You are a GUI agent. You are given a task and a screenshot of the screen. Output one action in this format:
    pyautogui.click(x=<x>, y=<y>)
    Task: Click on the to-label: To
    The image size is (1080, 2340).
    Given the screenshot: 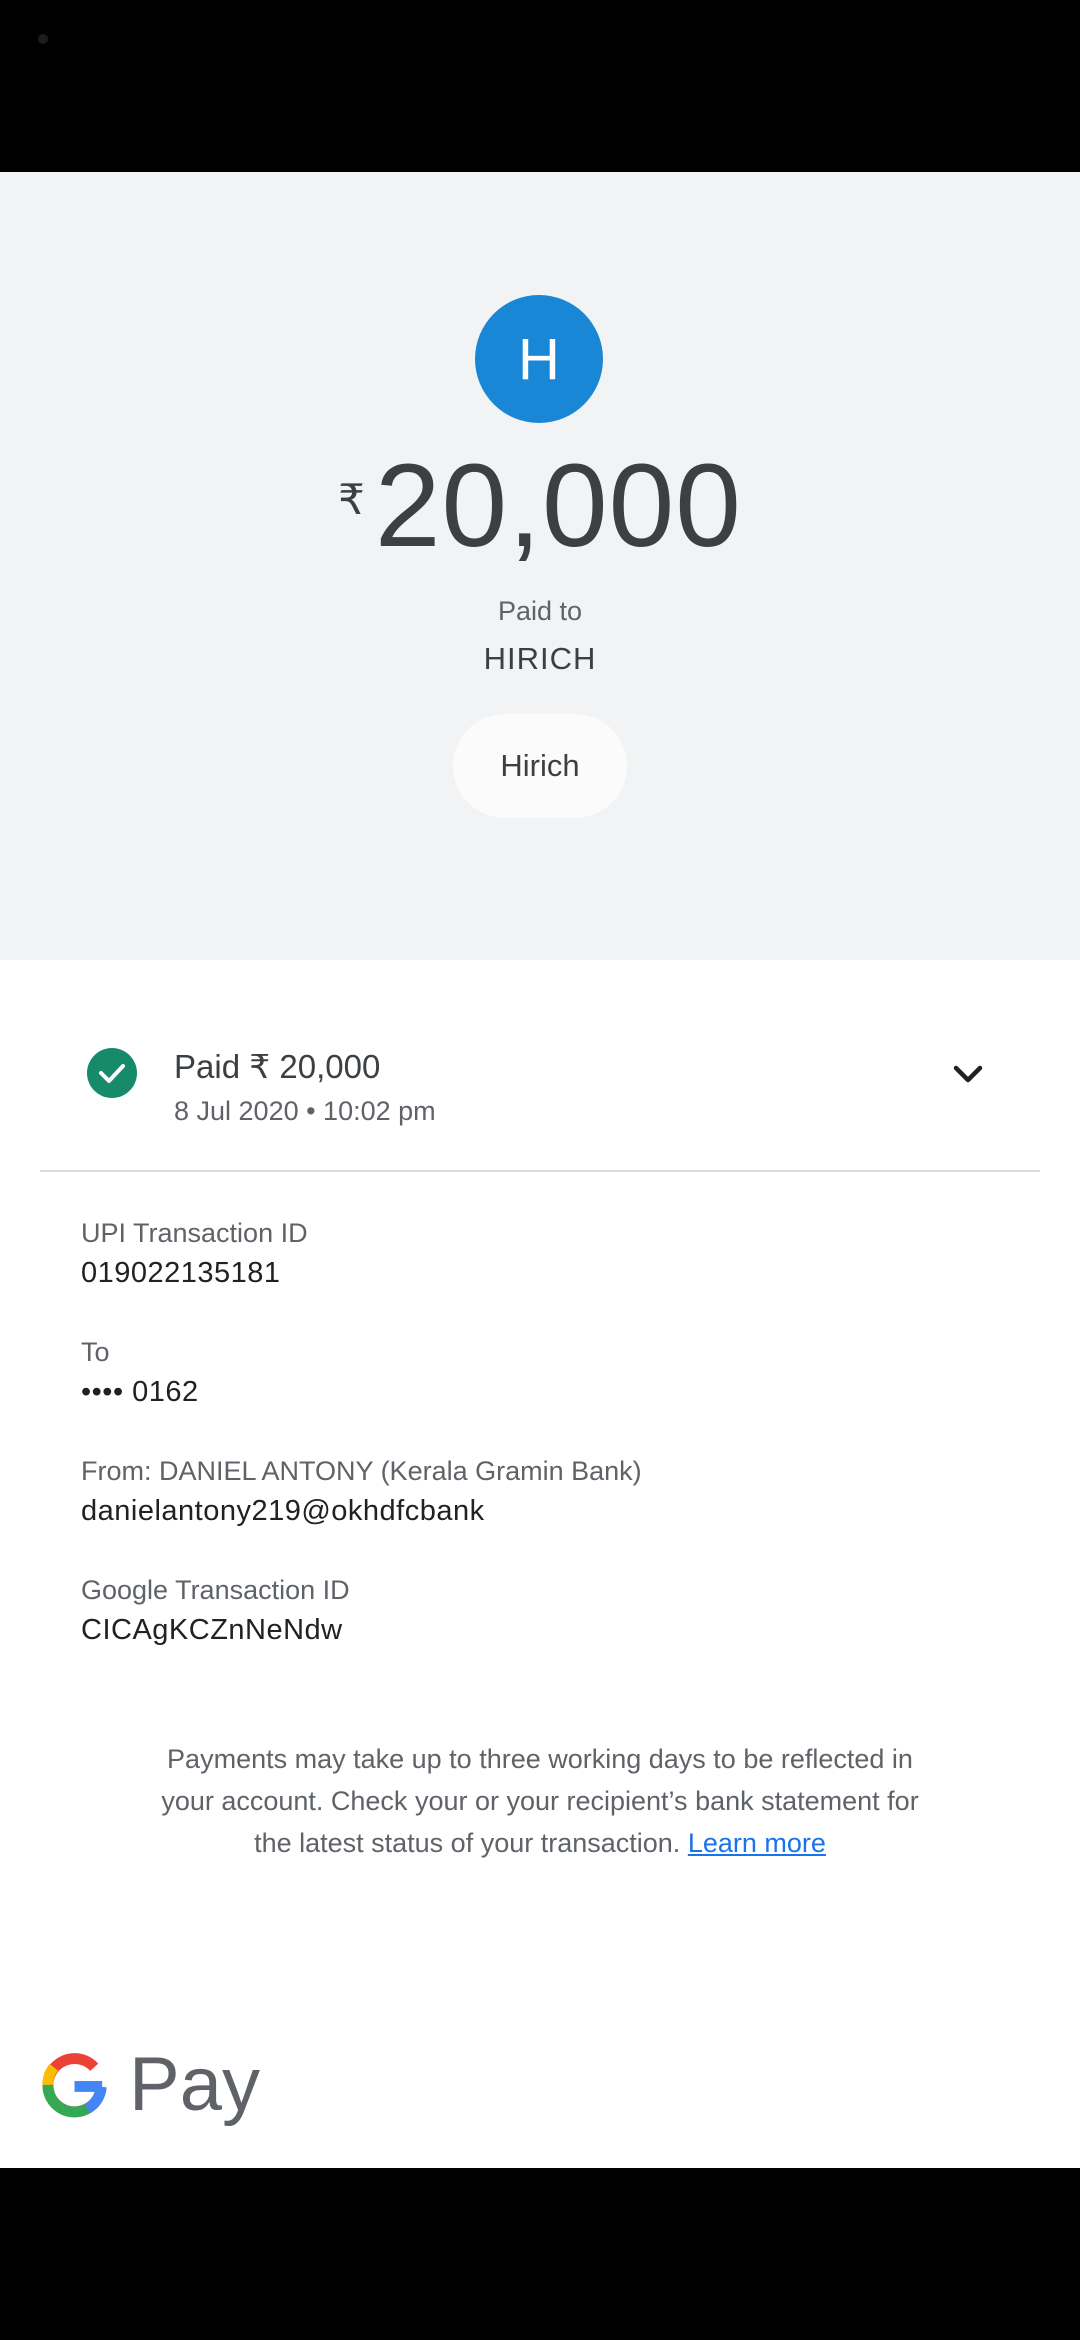 What is the action you would take?
    pyautogui.click(x=95, y=1352)
    